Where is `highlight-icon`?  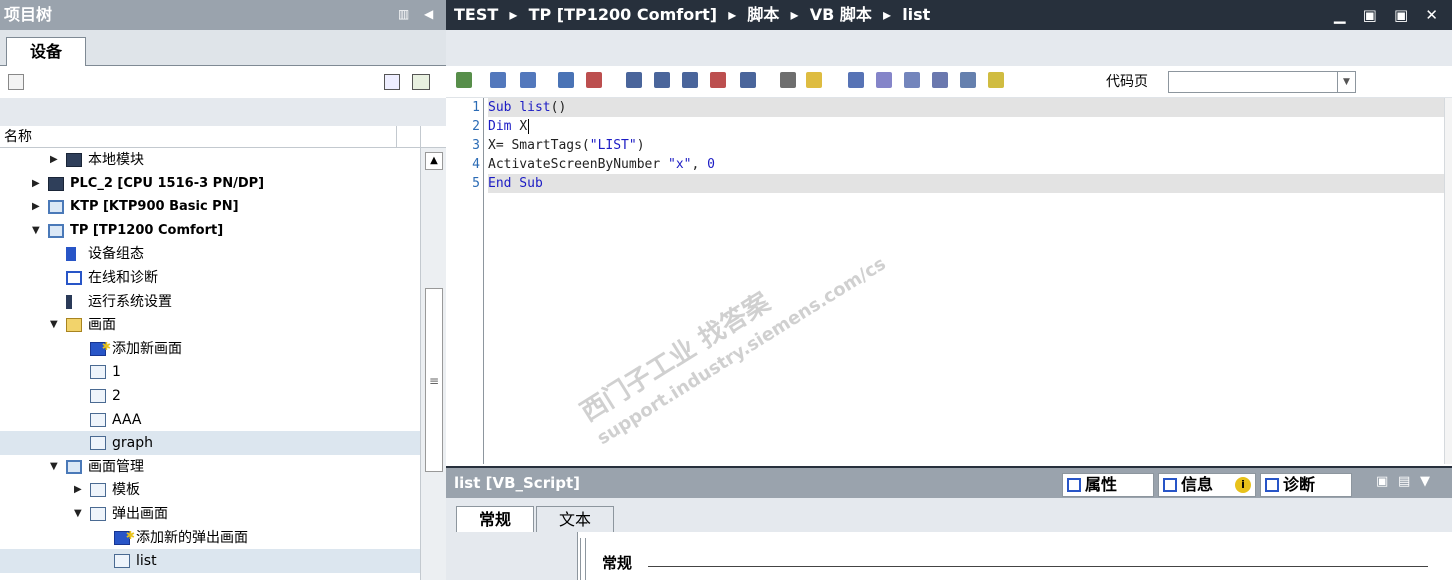 highlight-icon is located at coordinates (814, 80).